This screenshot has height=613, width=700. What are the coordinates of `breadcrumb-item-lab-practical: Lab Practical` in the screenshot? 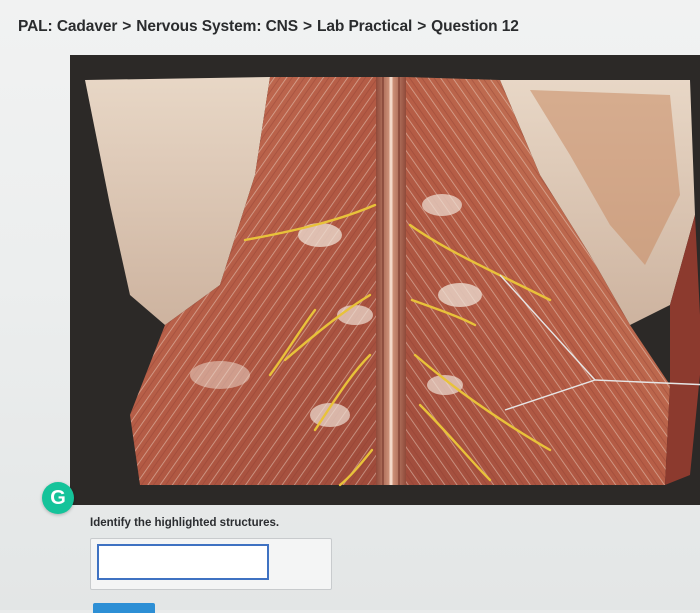 It's located at (364, 26).